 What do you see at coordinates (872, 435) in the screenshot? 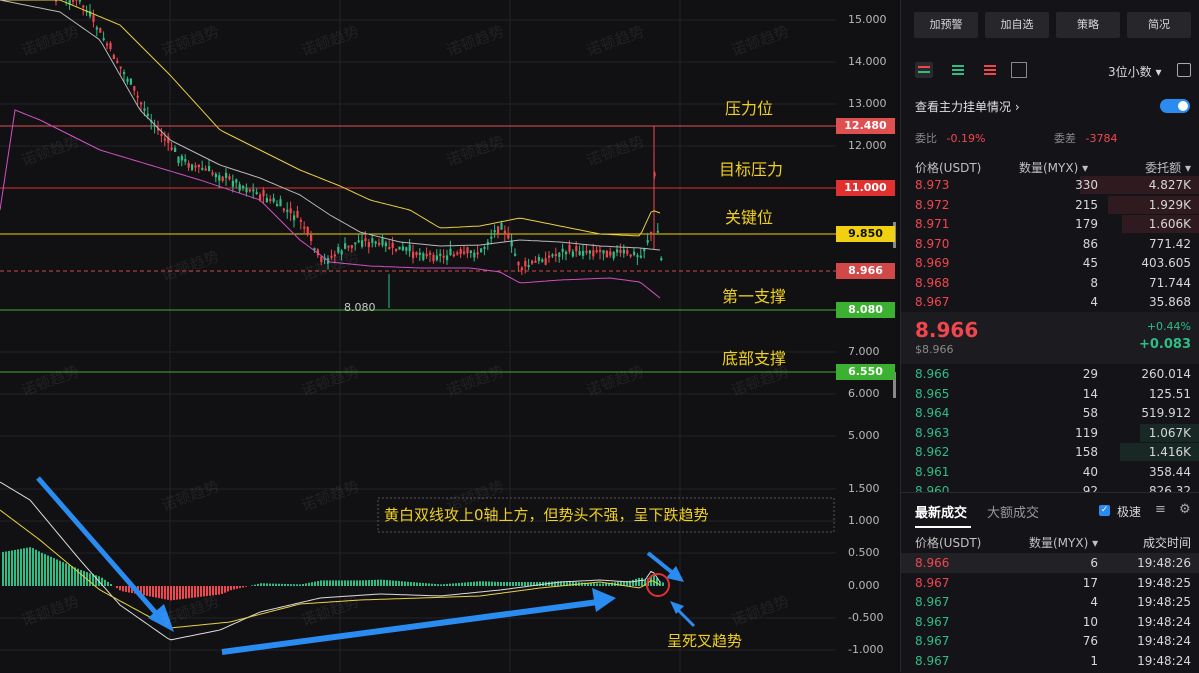
I see `y-axis-label: 5.000` at bounding box center [872, 435].